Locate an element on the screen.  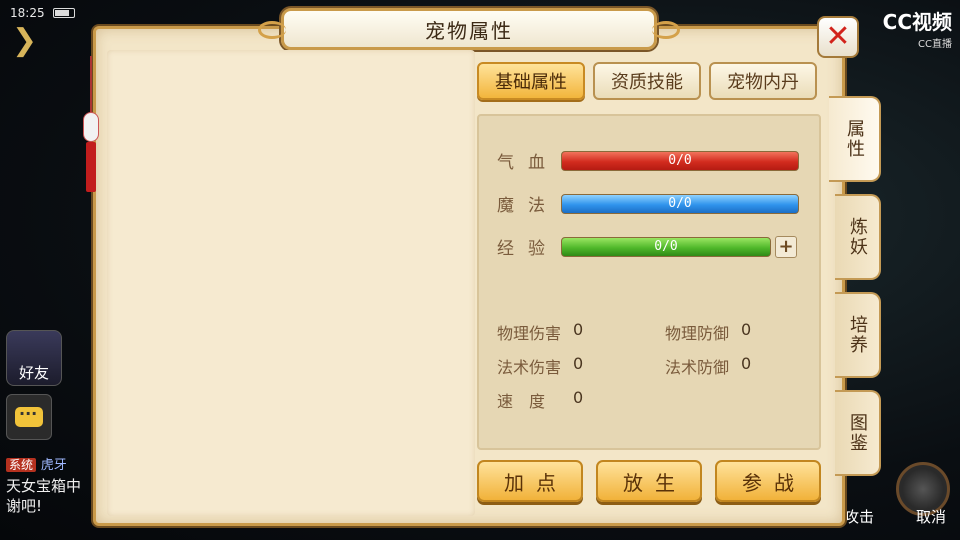
attribute-tabs: 基础属性 资质技能 宠物内丹 is located at coordinates (647, 81).